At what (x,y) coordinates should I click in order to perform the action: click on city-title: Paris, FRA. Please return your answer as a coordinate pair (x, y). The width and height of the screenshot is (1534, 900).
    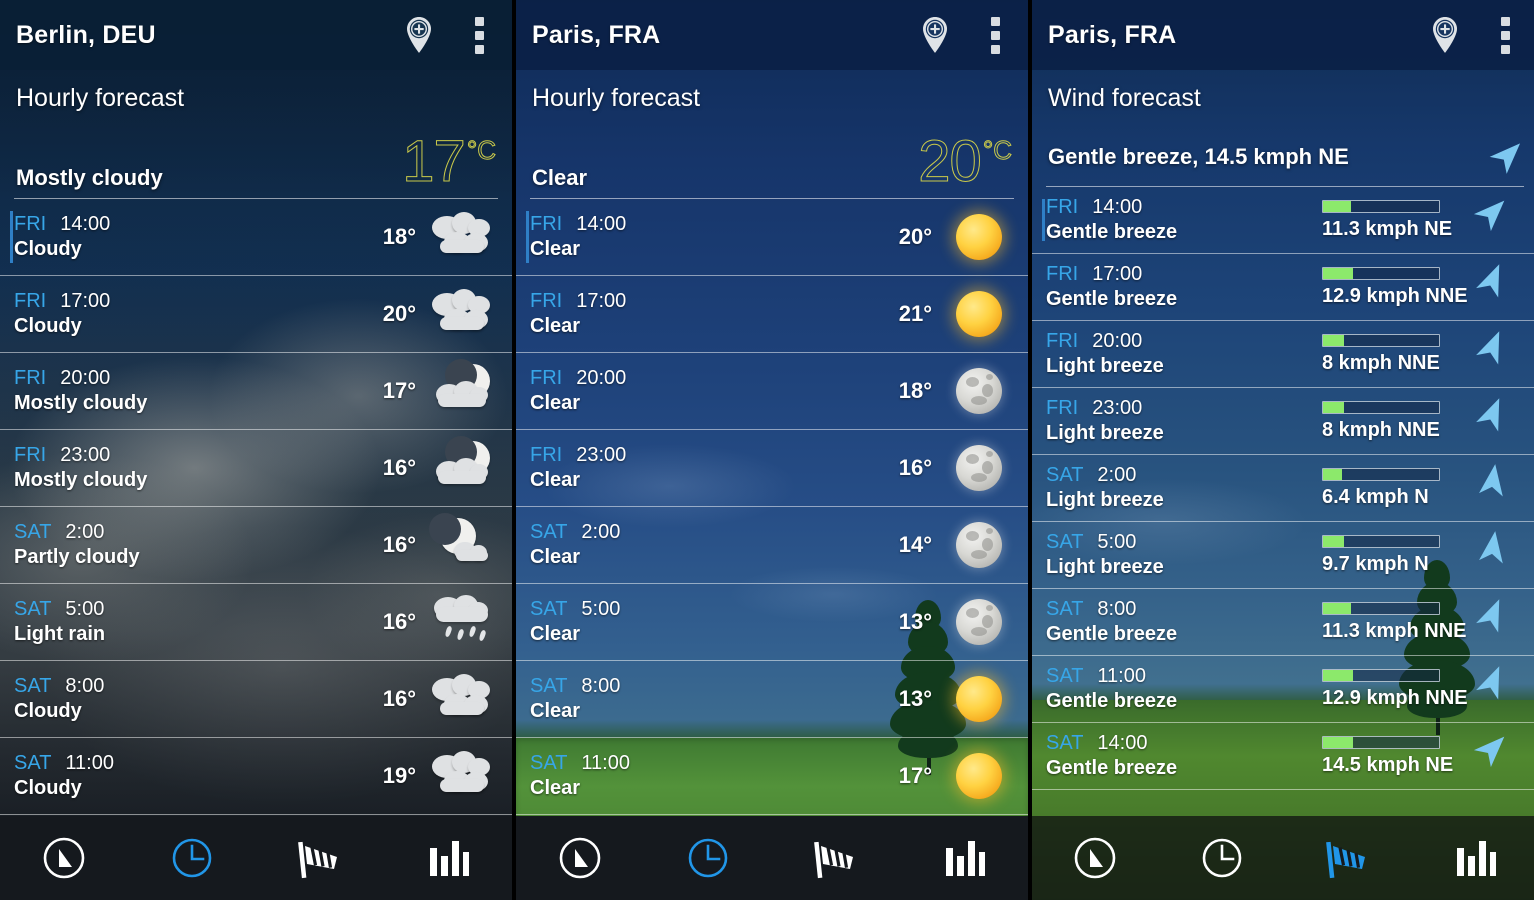
    Looking at the image, I should click on (1112, 34).